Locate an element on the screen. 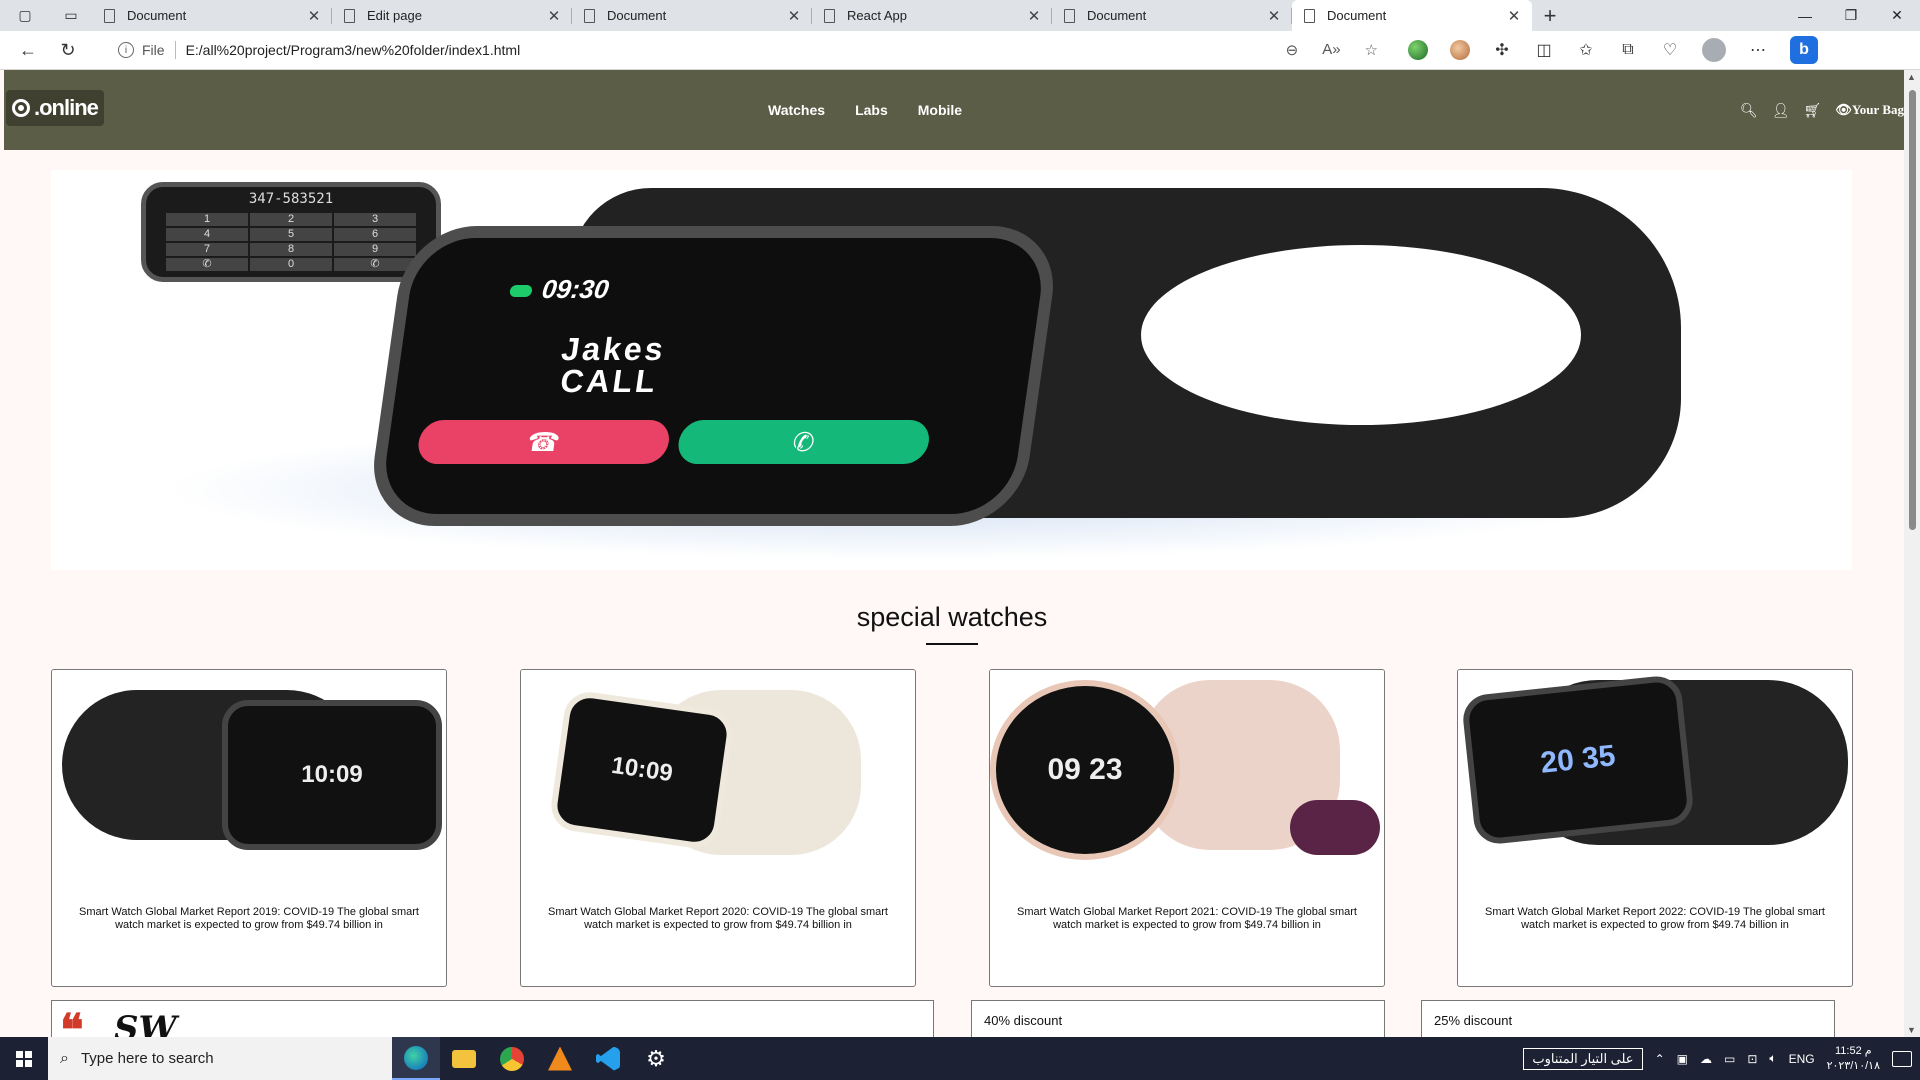  scroll-down-icon: ▼ is located at coordinates (1911, 1030).